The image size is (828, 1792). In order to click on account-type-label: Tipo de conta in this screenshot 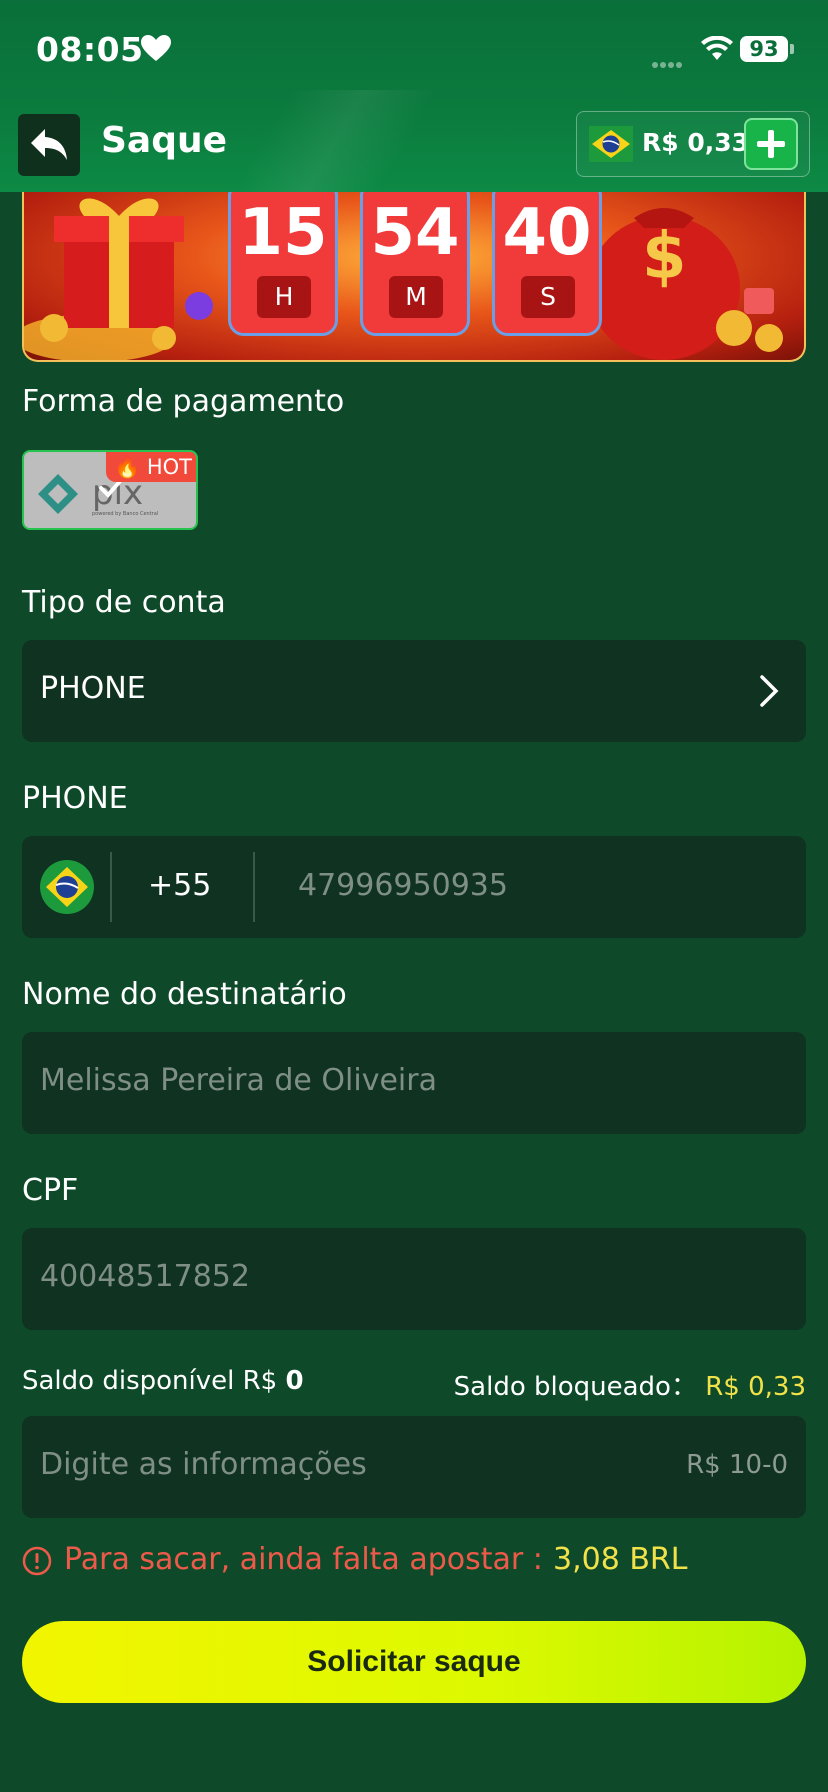, I will do `click(124, 602)`.